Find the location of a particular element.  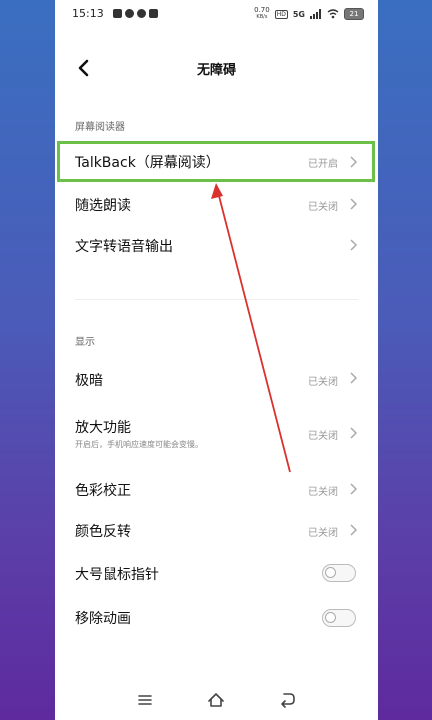

navigation-bar is located at coordinates (216, 700).